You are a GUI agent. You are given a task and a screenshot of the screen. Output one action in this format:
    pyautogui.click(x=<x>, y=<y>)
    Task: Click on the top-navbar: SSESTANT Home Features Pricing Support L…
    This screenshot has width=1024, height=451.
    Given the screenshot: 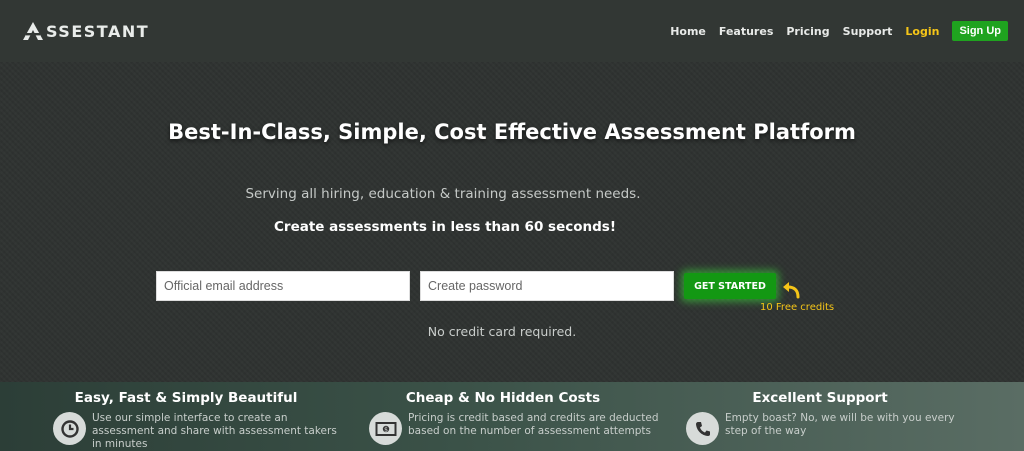 What is the action you would take?
    pyautogui.click(x=512, y=31)
    